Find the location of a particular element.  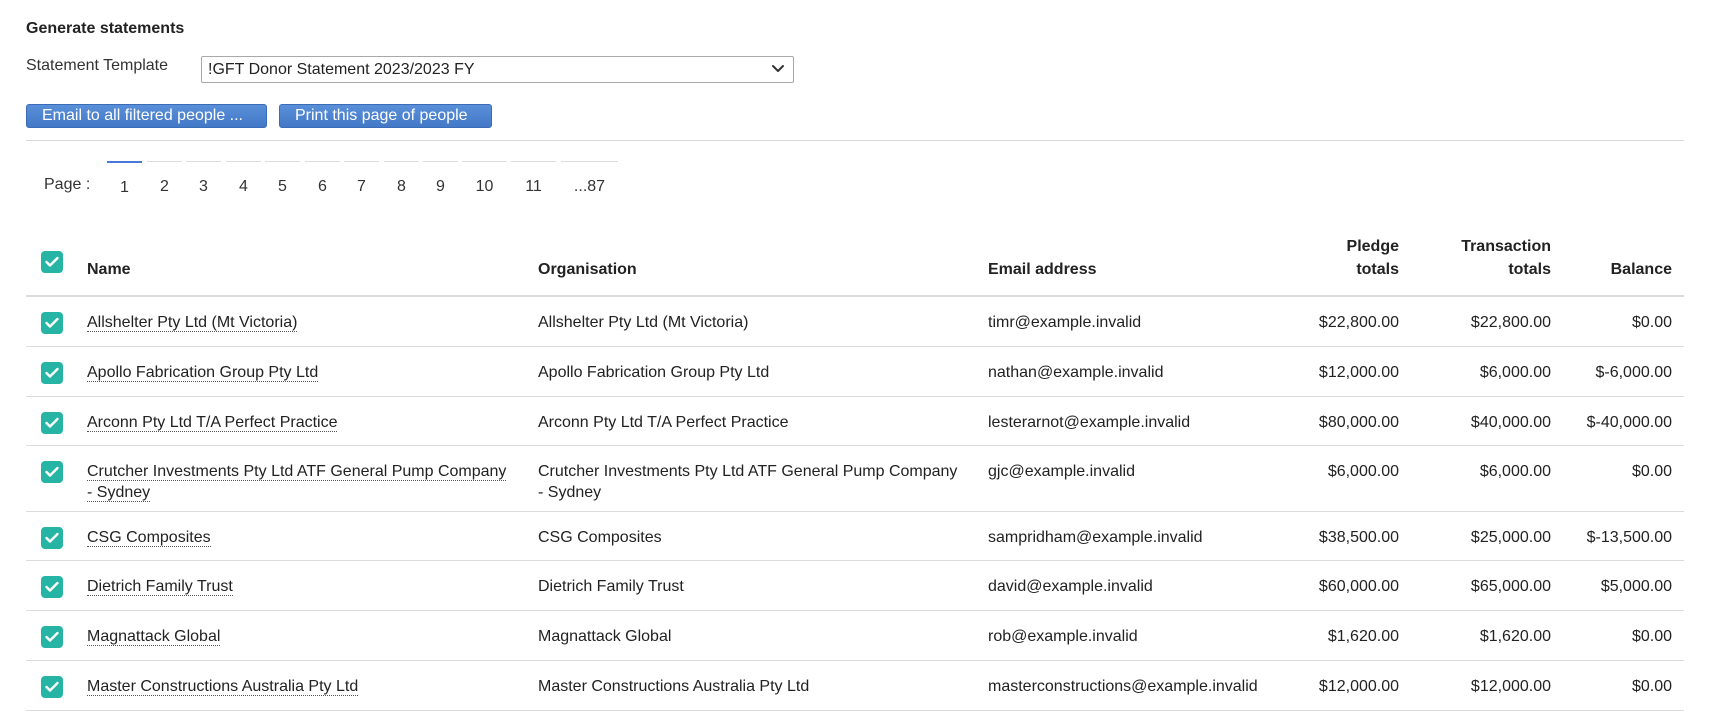

page-link: ...87 is located at coordinates (589, 179).